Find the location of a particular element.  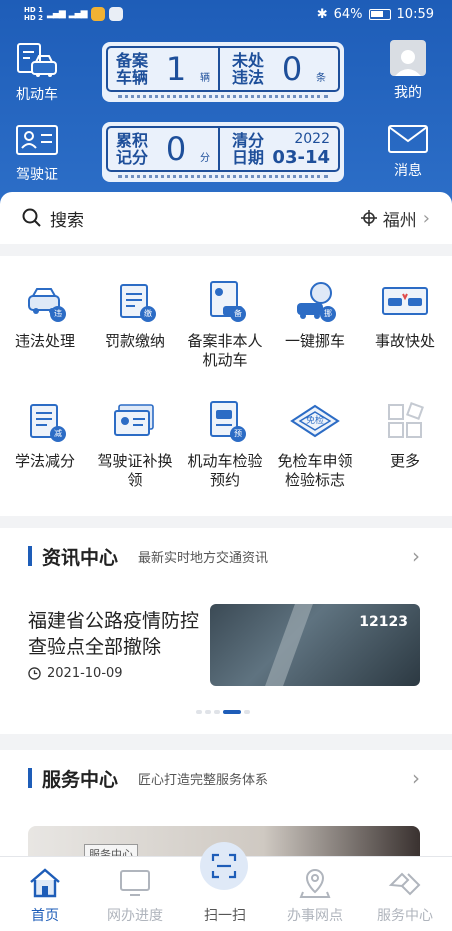

tab-label: 服务中心 is located at coordinates (405, 916).